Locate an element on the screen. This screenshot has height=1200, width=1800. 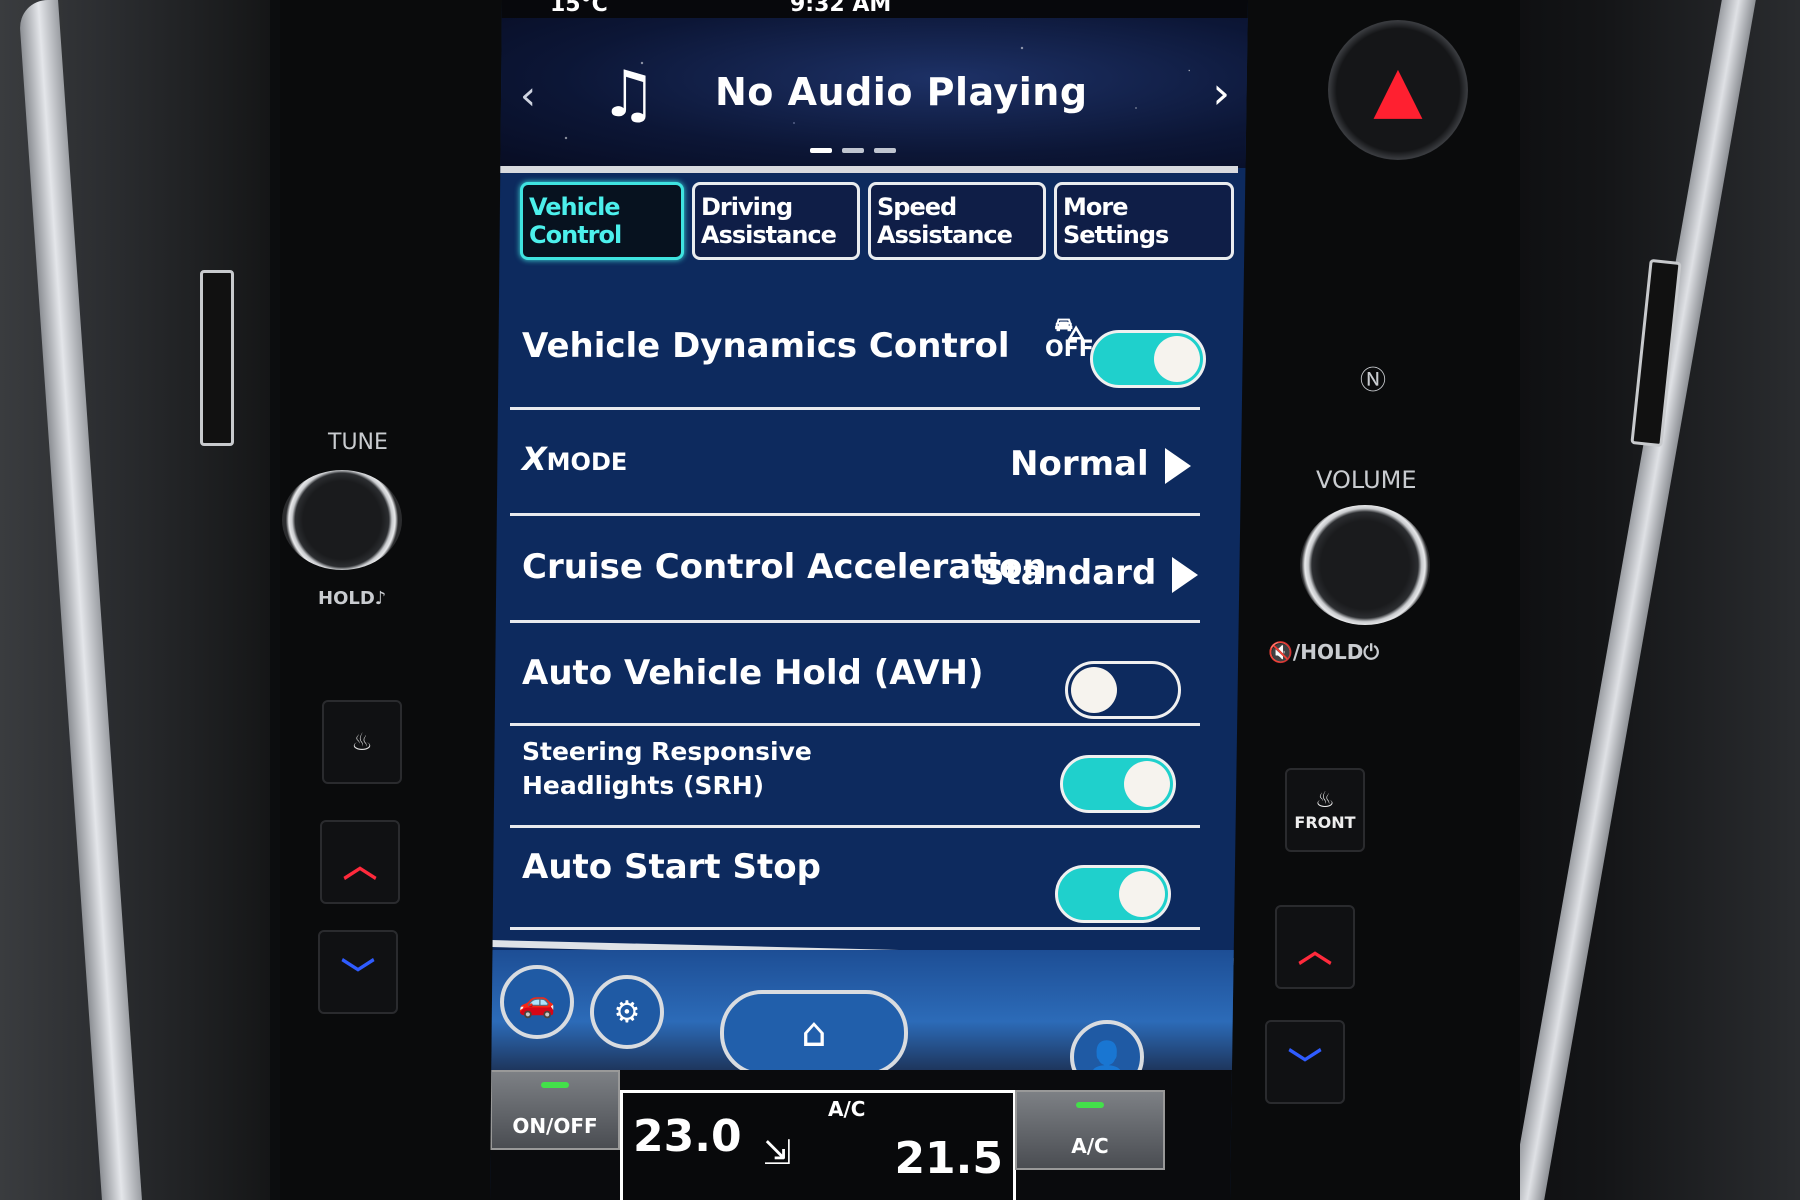
tab-vehicle-control: Vehicle Control is located at coordinates (602, 221).